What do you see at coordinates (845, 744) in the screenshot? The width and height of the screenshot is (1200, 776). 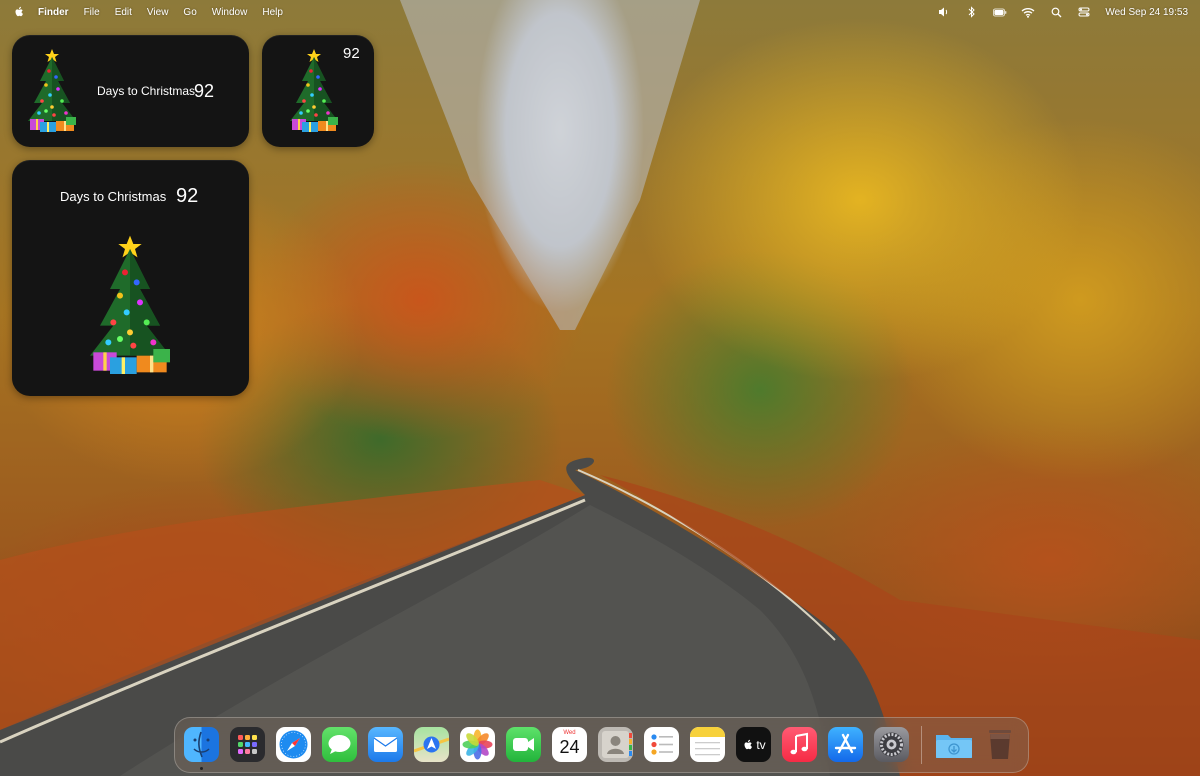 I see `app-store-icon` at bounding box center [845, 744].